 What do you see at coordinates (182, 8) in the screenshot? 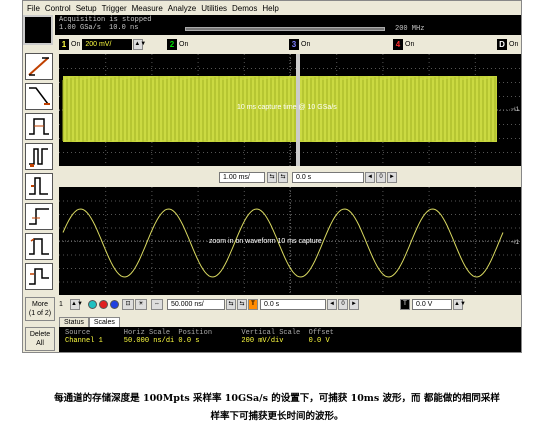
I see `menu-analyze: Analyze` at bounding box center [182, 8].